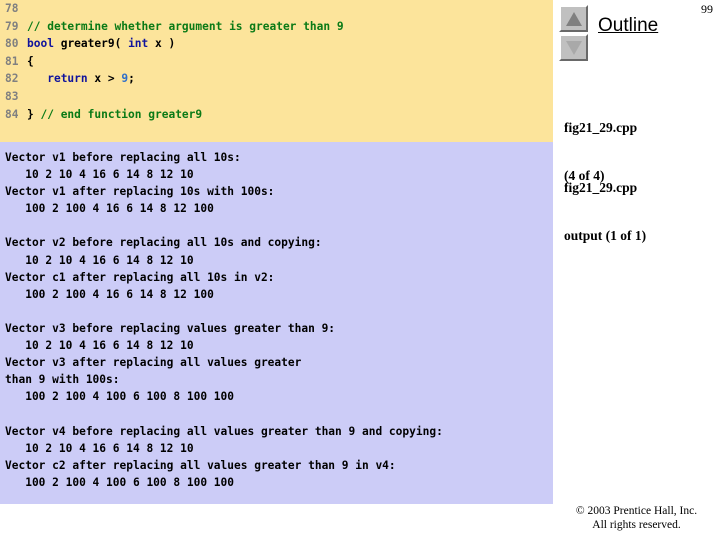 This screenshot has height=540, width=720. What do you see at coordinates (62, 380) in the screenshot?
I see `output-line: than 9 with 100s:` at bounding box center [62, 380].